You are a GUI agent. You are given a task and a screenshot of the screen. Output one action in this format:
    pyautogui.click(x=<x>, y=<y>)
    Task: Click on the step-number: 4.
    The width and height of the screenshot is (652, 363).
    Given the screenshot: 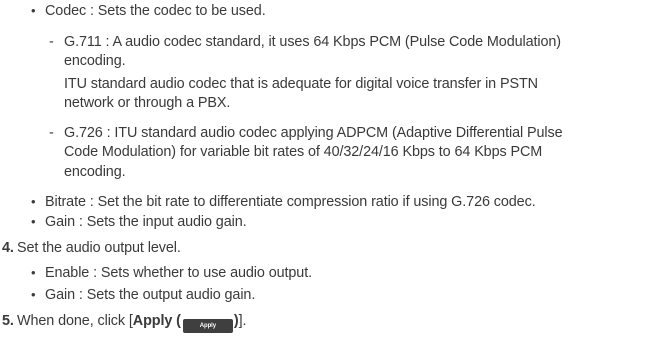 What is the action you would take?
    pyautogui.click(x=8, y=248)
    